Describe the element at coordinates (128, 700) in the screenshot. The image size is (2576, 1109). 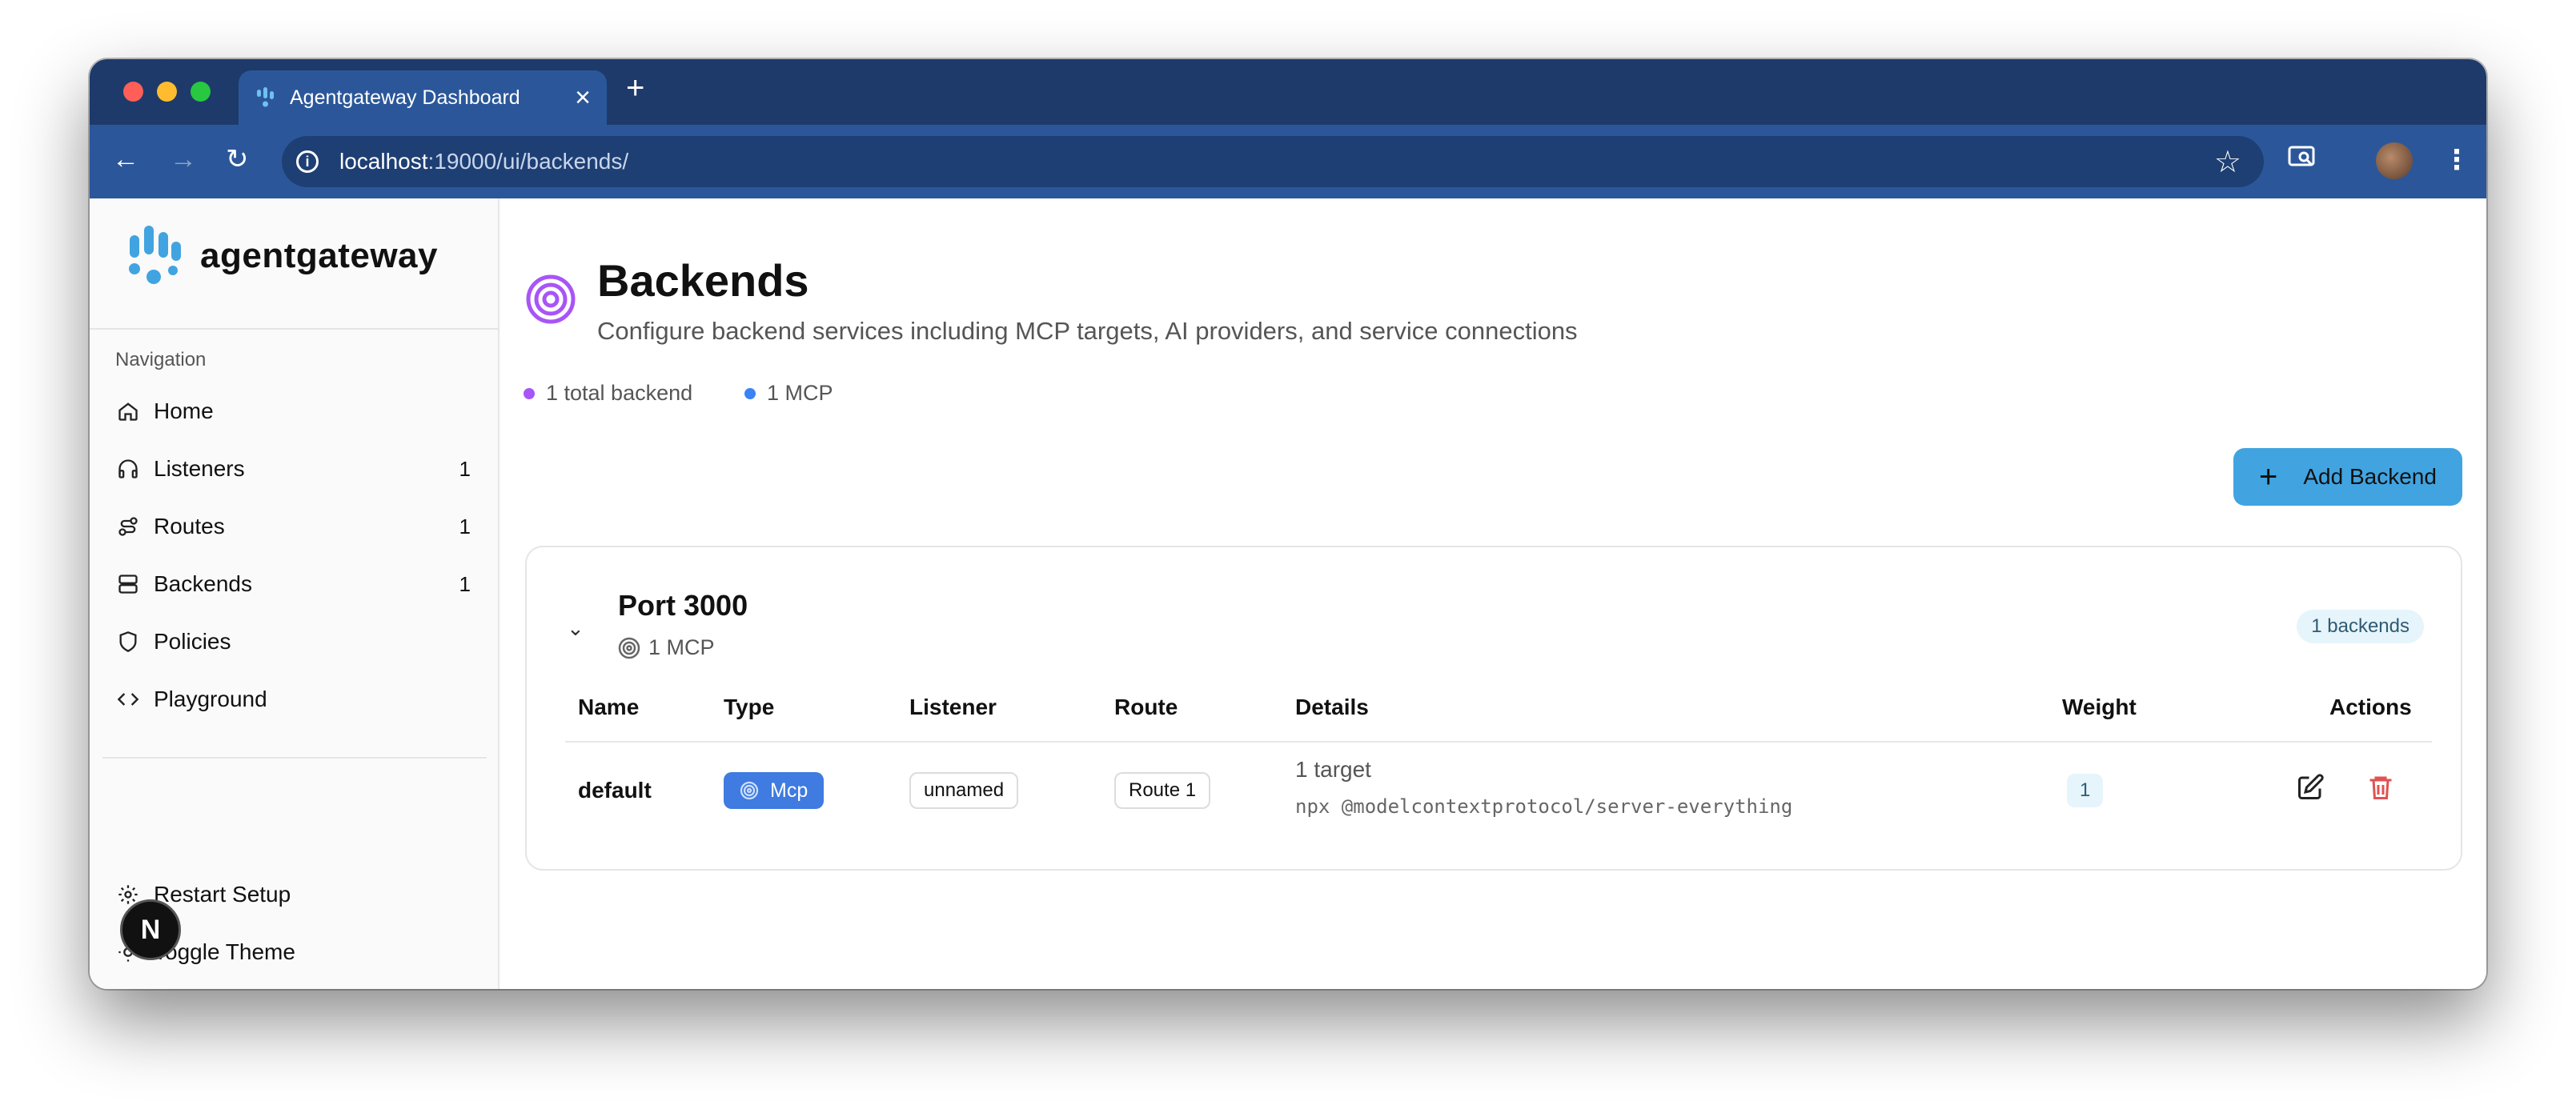
I see `code-icon` at that location.